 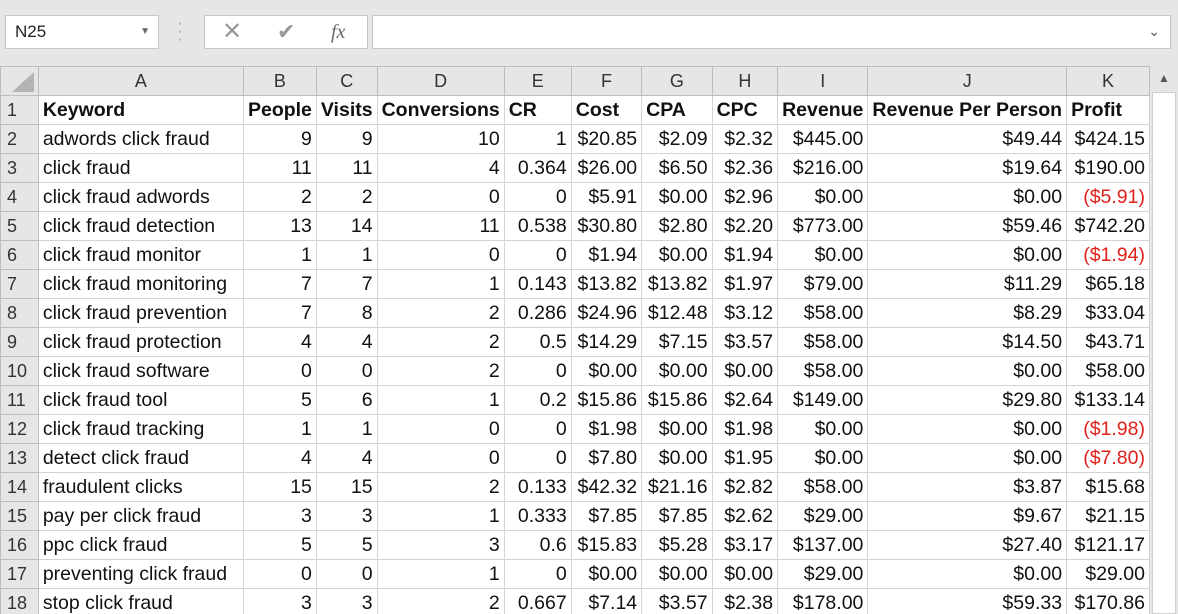 What do you see at coordinates (745, 429) in the screenshot?
I see `cell-h12: $1.98` at bounding box center [745, 429].